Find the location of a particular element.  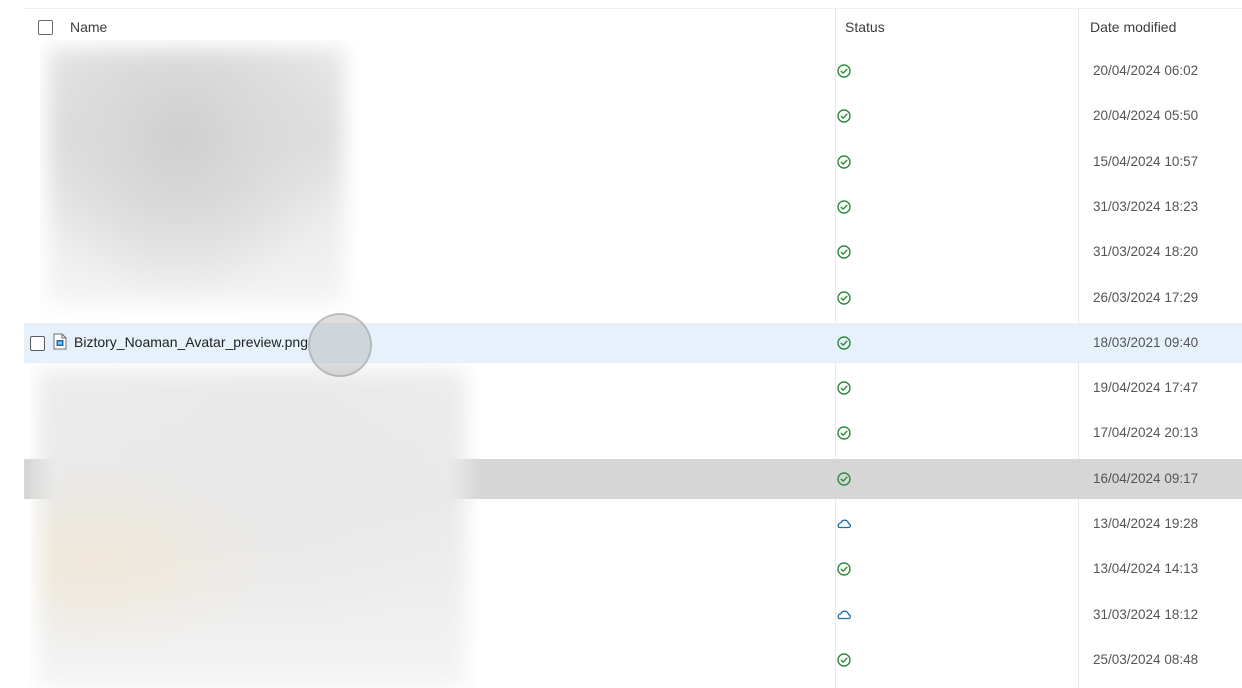

date-modified-cell: 26/03/2024 17:29 is located at coordinates (1146, 297).